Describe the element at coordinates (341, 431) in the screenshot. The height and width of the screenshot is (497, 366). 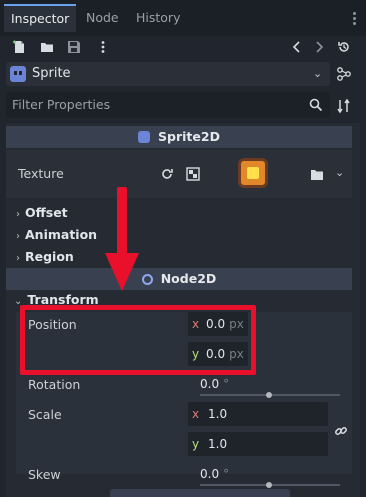
I see `link-icon` at that location.